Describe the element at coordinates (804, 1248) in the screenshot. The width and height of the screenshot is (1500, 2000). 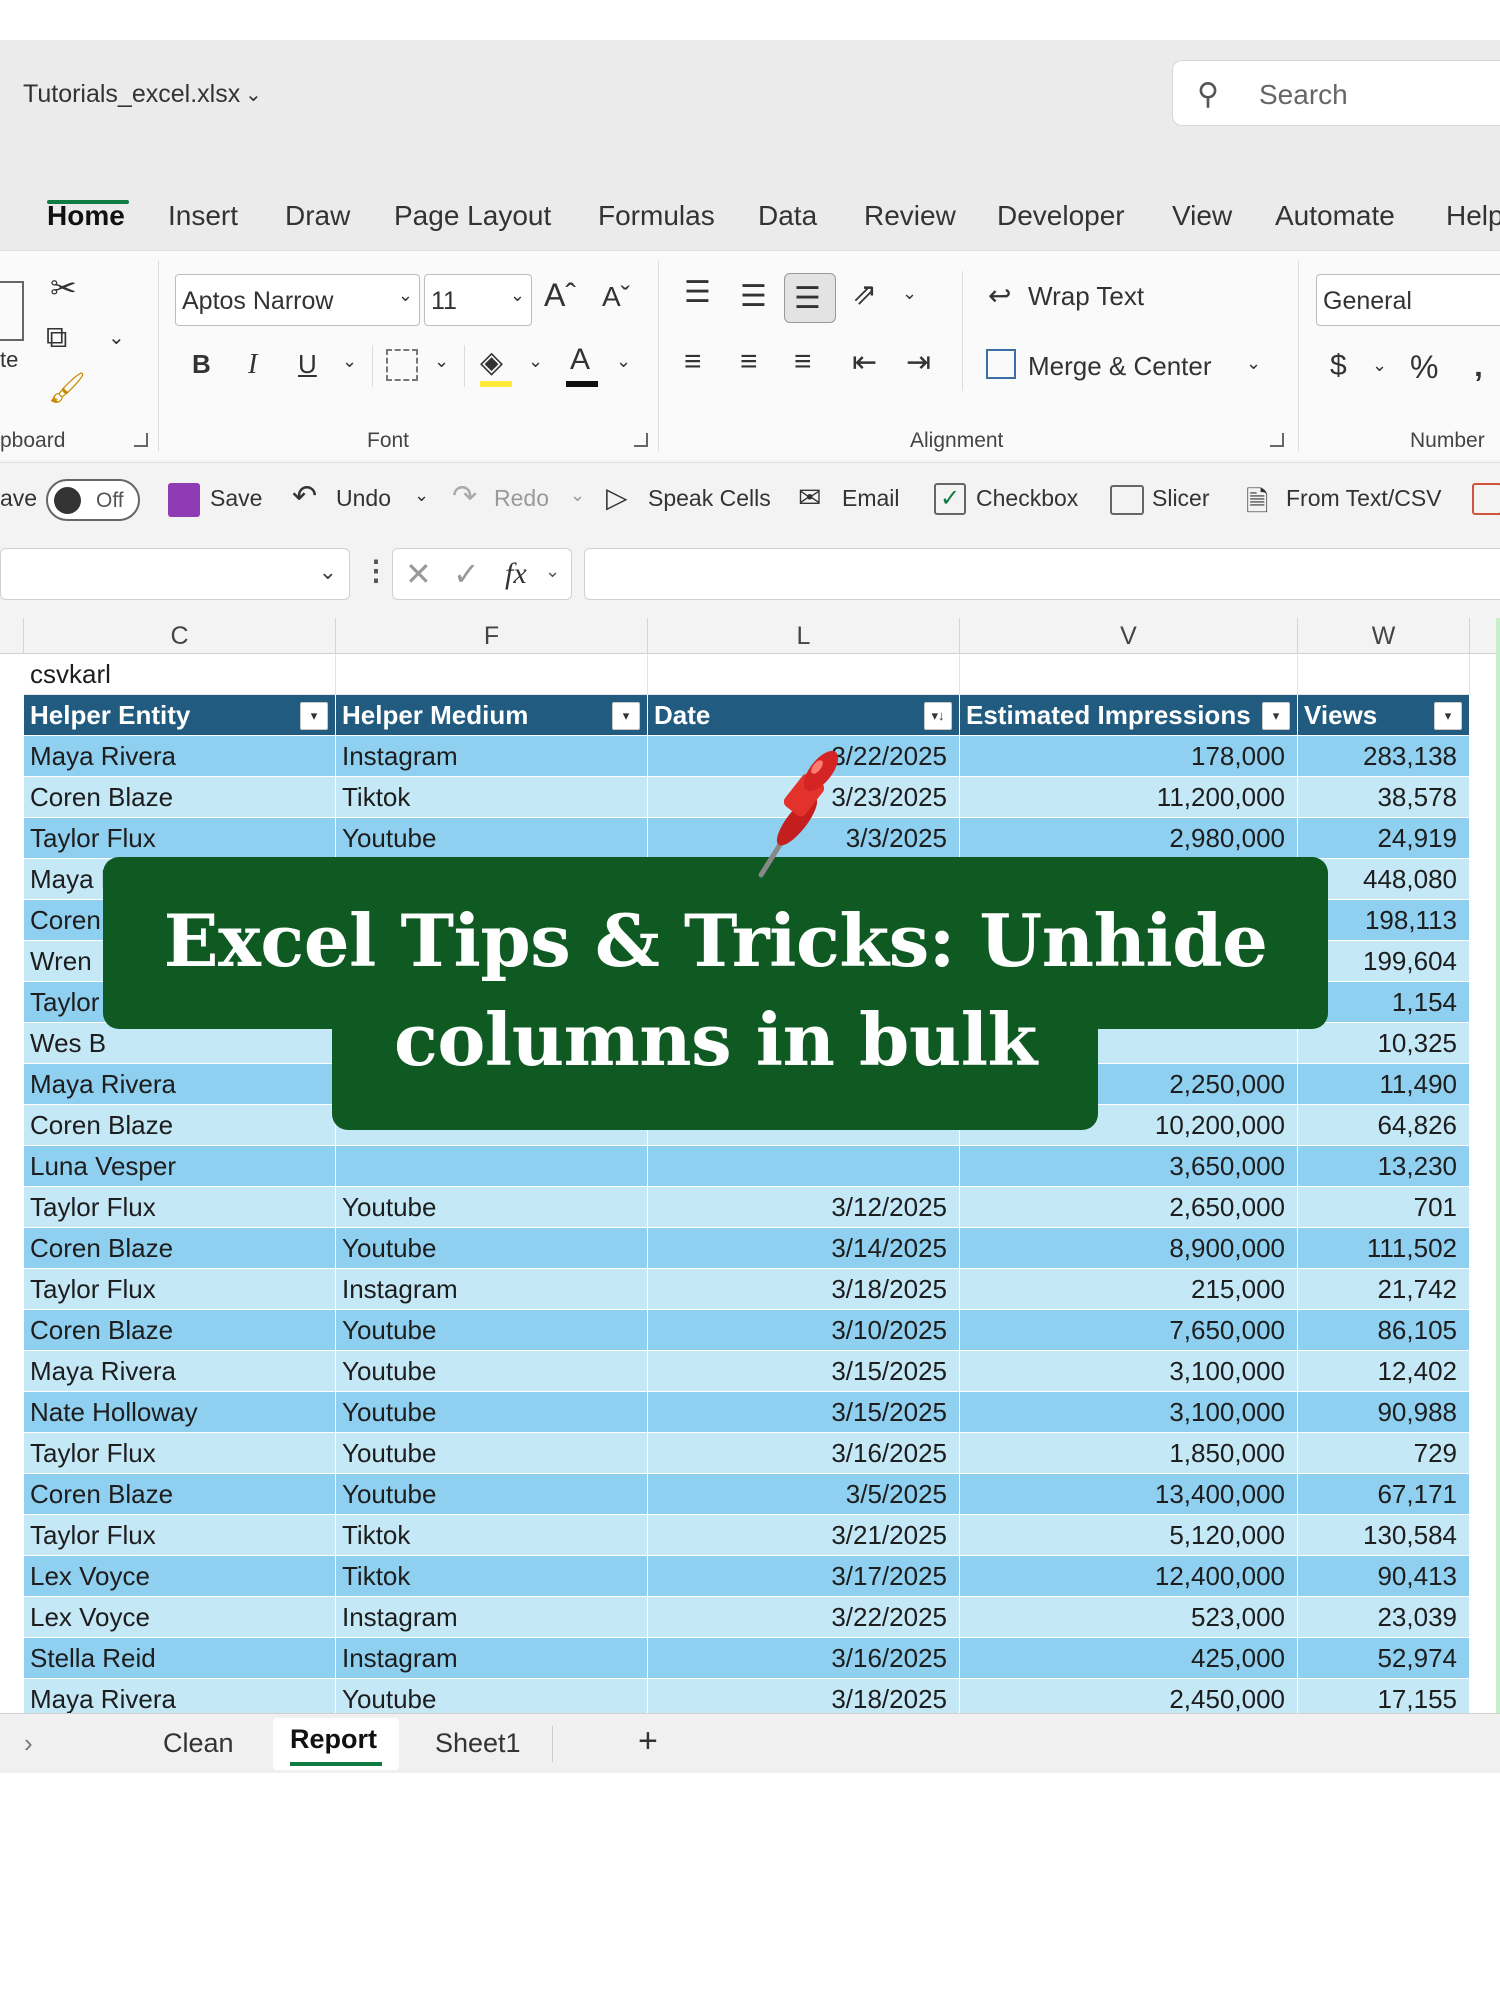
I see `cell: 3/14/2025` at that location.